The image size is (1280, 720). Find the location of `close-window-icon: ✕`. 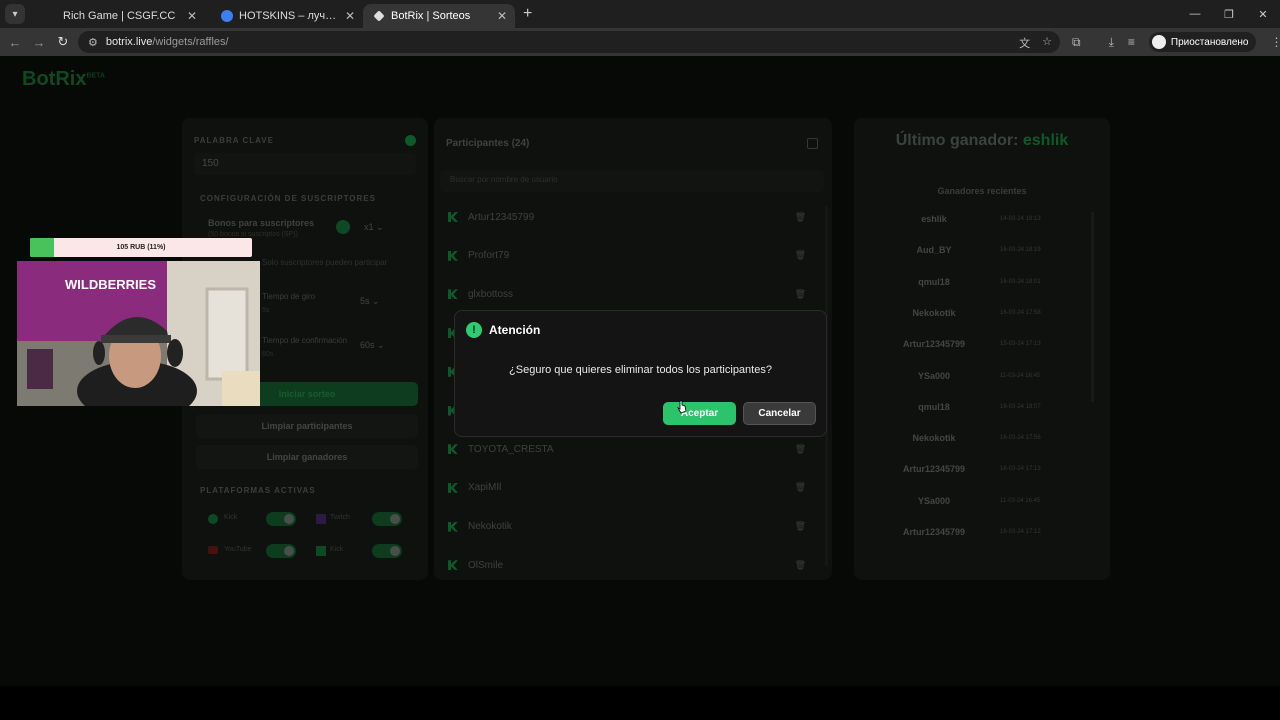

close-window-icon: ✕ is located at coordinates (1263, 14).